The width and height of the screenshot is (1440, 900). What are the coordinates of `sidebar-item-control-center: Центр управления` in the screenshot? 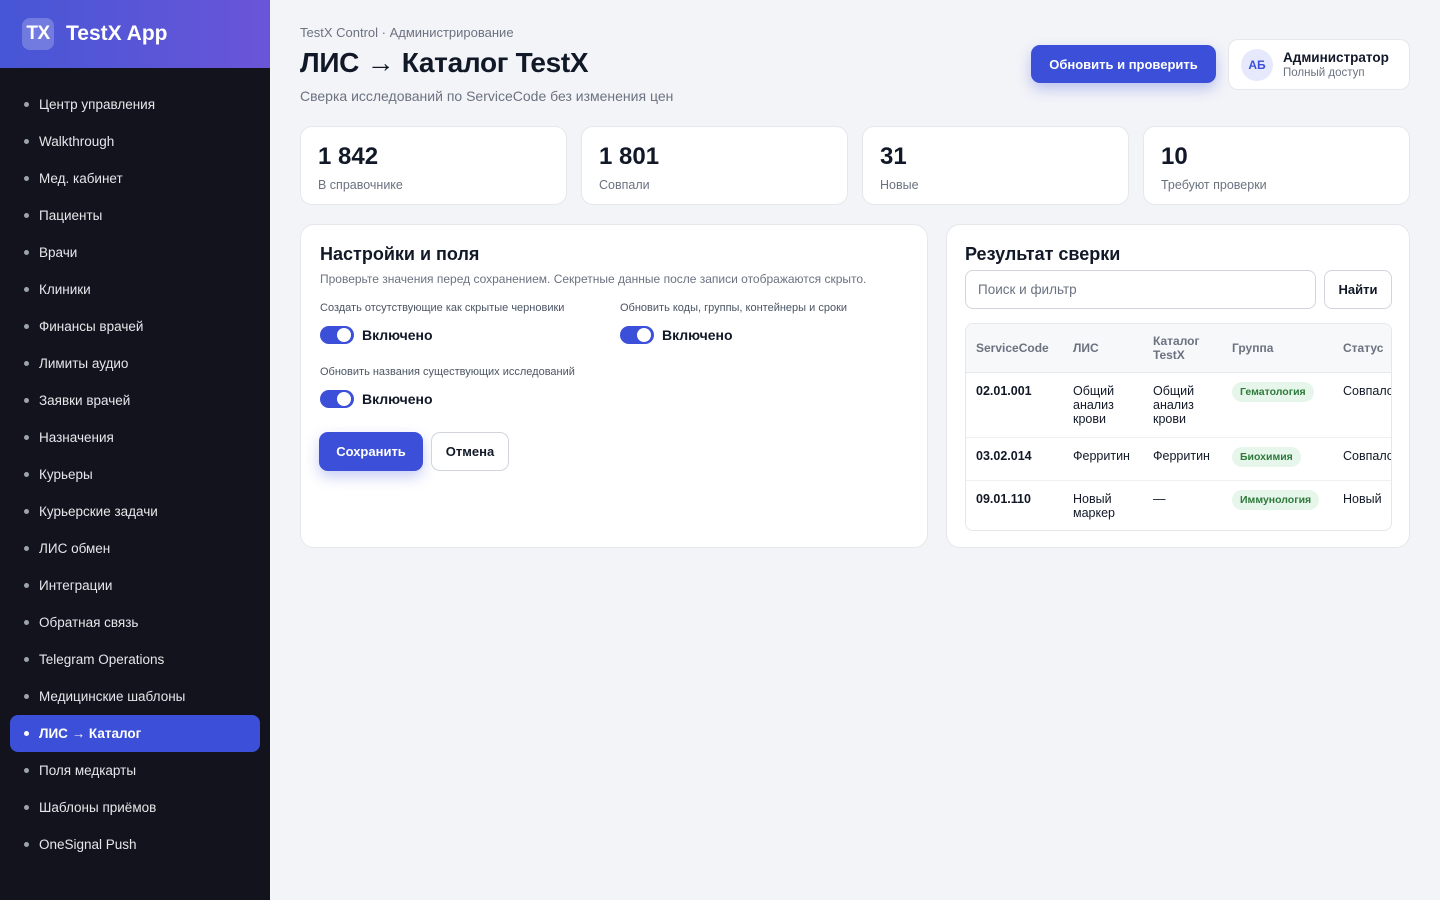 It's located at (135, 104).